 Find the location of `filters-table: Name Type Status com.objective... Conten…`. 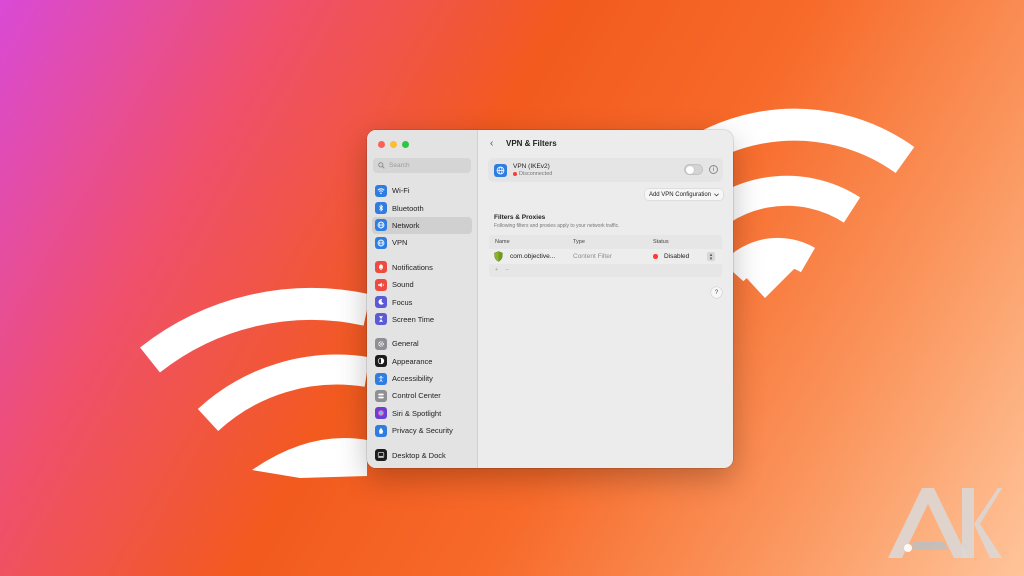

filters-table: Name Type Status com.objective... Conten… is located at coordinates (605, 256).